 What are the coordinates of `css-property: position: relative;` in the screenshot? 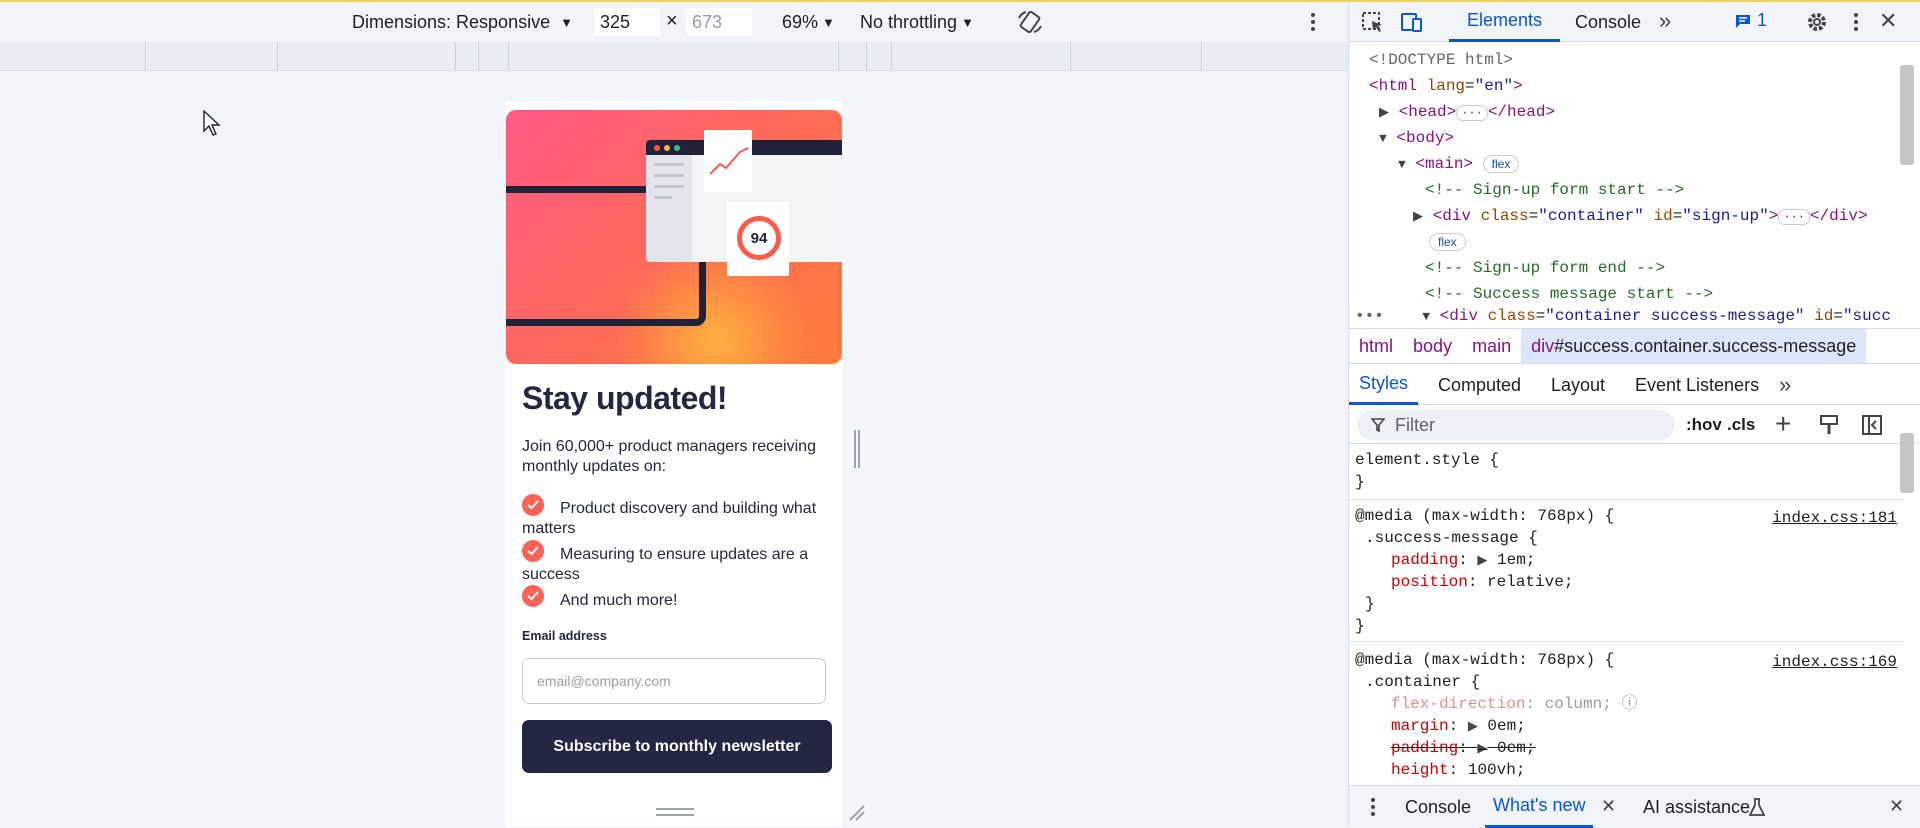 It's located at (1482, 582).